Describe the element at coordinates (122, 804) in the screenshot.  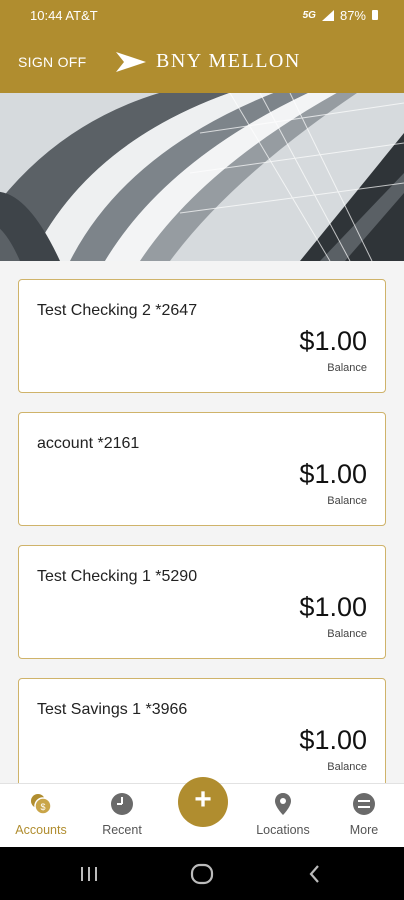
I see `clock-icon` at that location.